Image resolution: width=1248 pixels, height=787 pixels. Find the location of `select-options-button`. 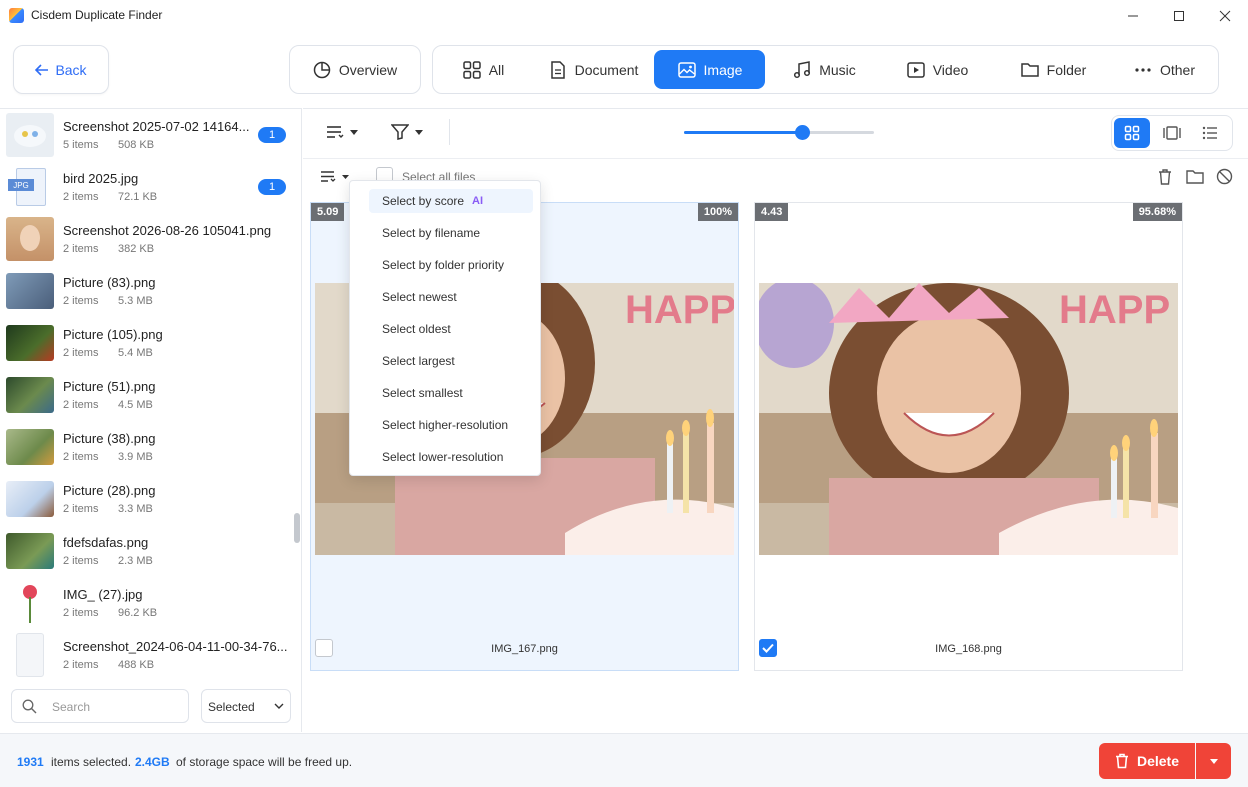

select-options-button is located at coordinates (334, 176).